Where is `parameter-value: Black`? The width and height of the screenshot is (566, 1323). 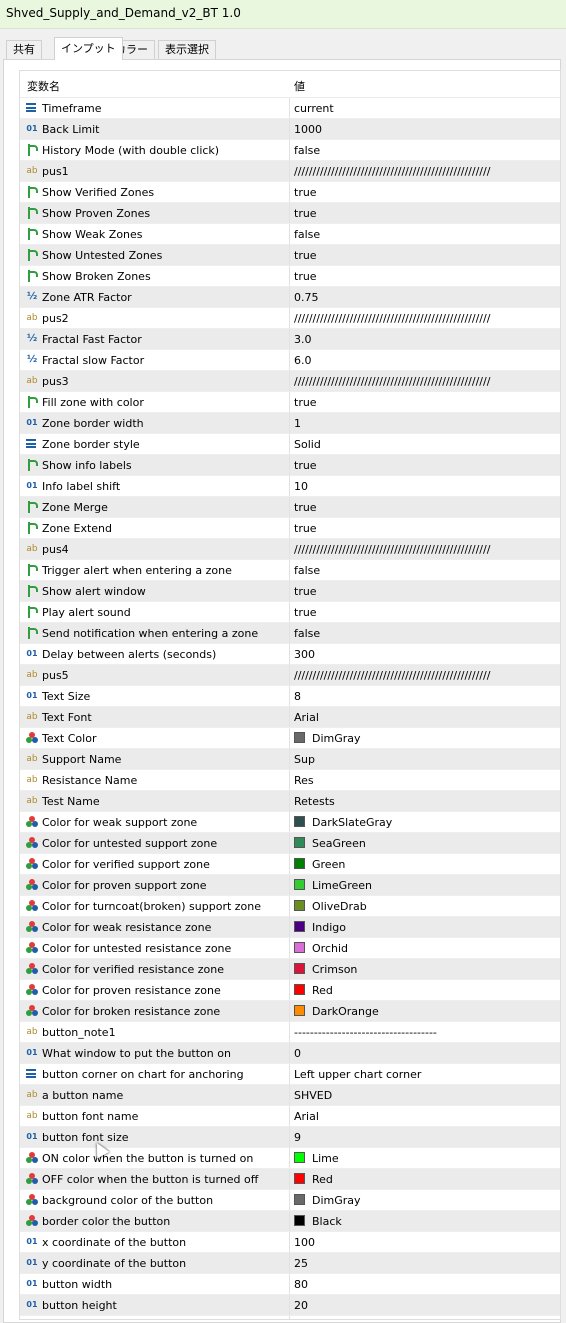
parameter-value: Black is located at coordinates (327, 1221).